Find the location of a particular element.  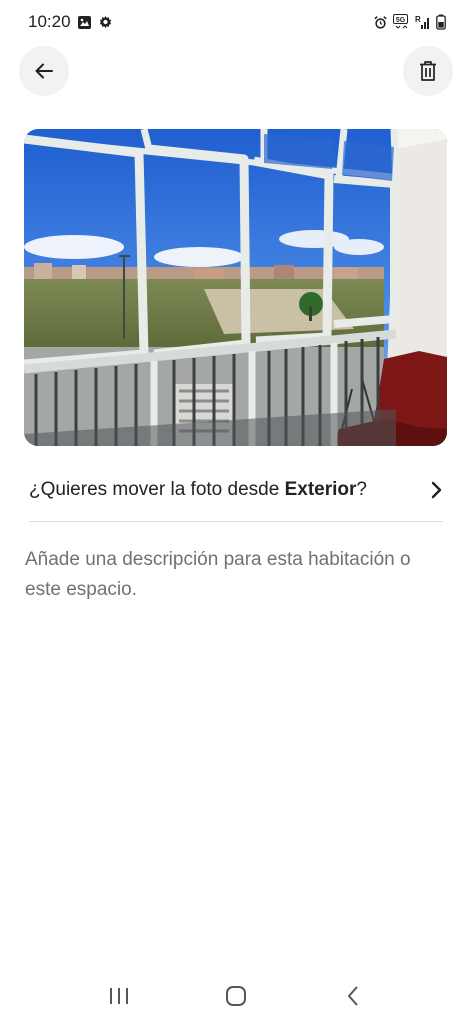

svg-text: 5G is located at coordinates (401, 20).